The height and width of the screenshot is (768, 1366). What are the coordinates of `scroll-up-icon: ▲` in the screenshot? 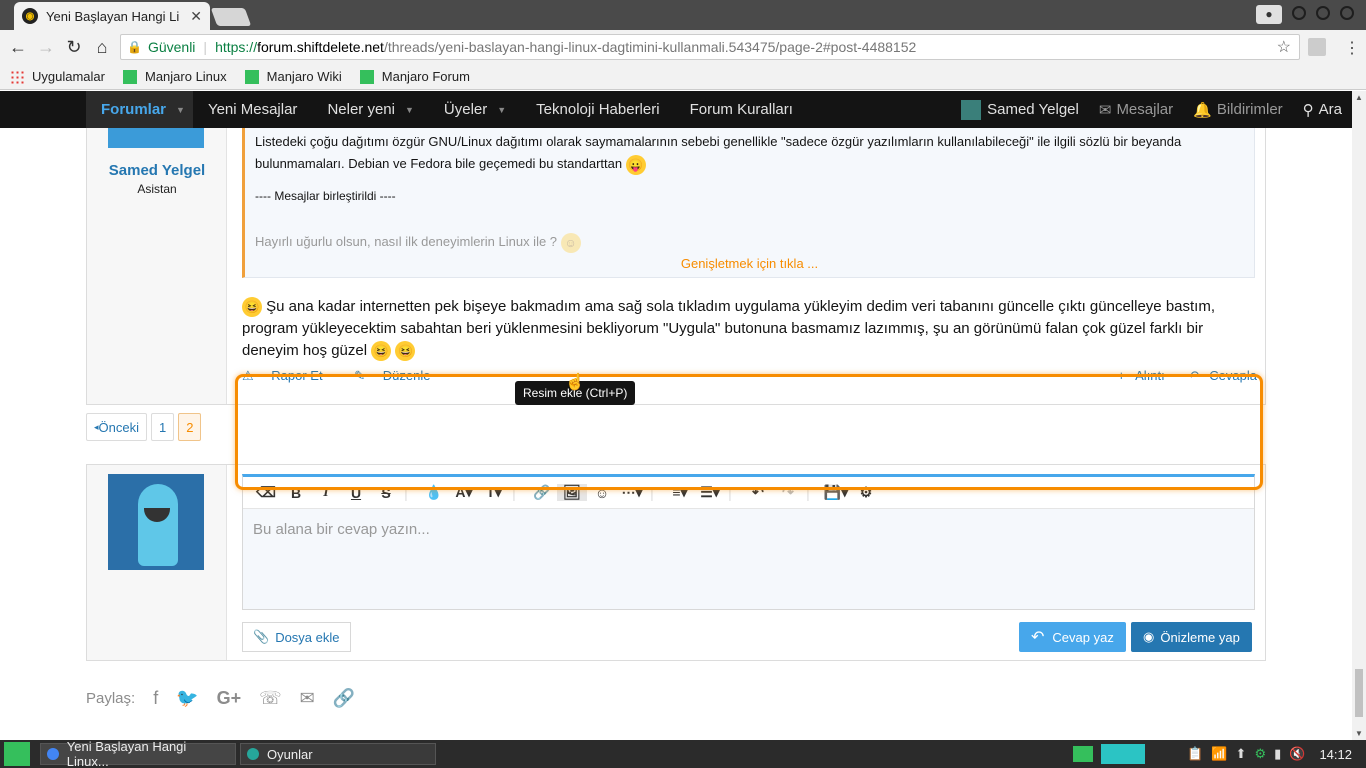 It's located at (1359, 97).